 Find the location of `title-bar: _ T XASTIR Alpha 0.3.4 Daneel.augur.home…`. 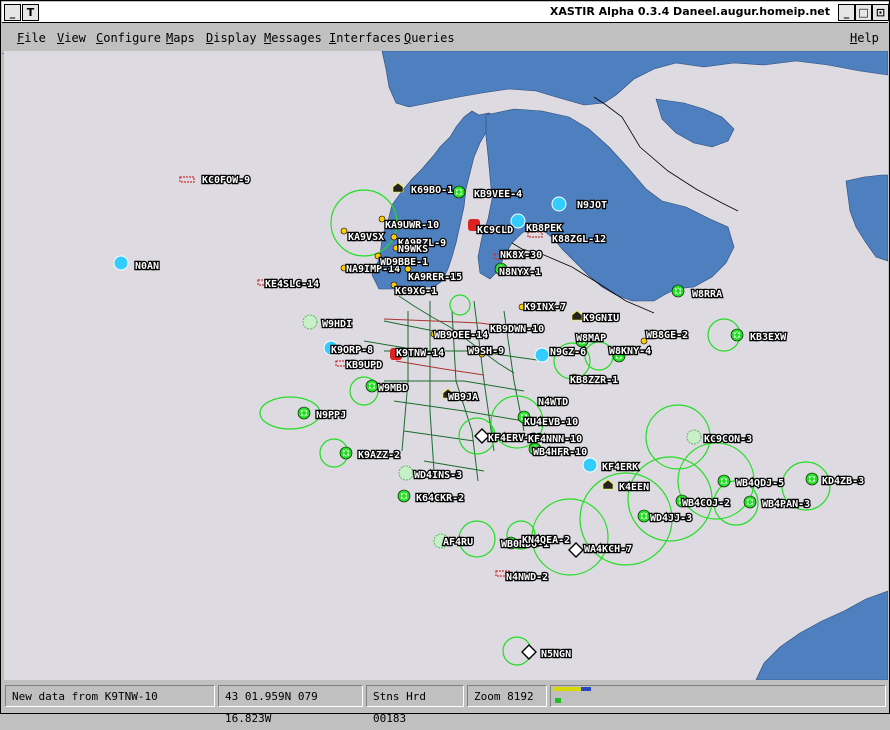

title-bar: _ T XASTIR Alpha 0.3.4 Daneel.augur.home… is located at coordinates (445, 12).